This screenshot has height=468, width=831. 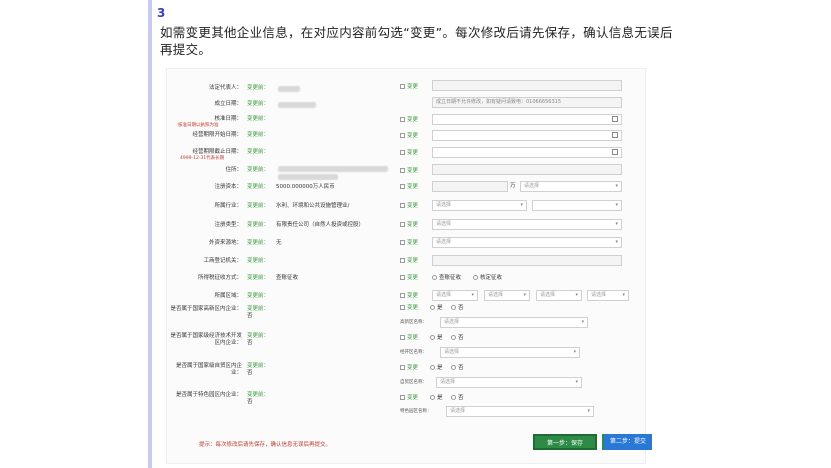 I want to click on prior-reg-type: 变更前：, so click(x=258, y=225).